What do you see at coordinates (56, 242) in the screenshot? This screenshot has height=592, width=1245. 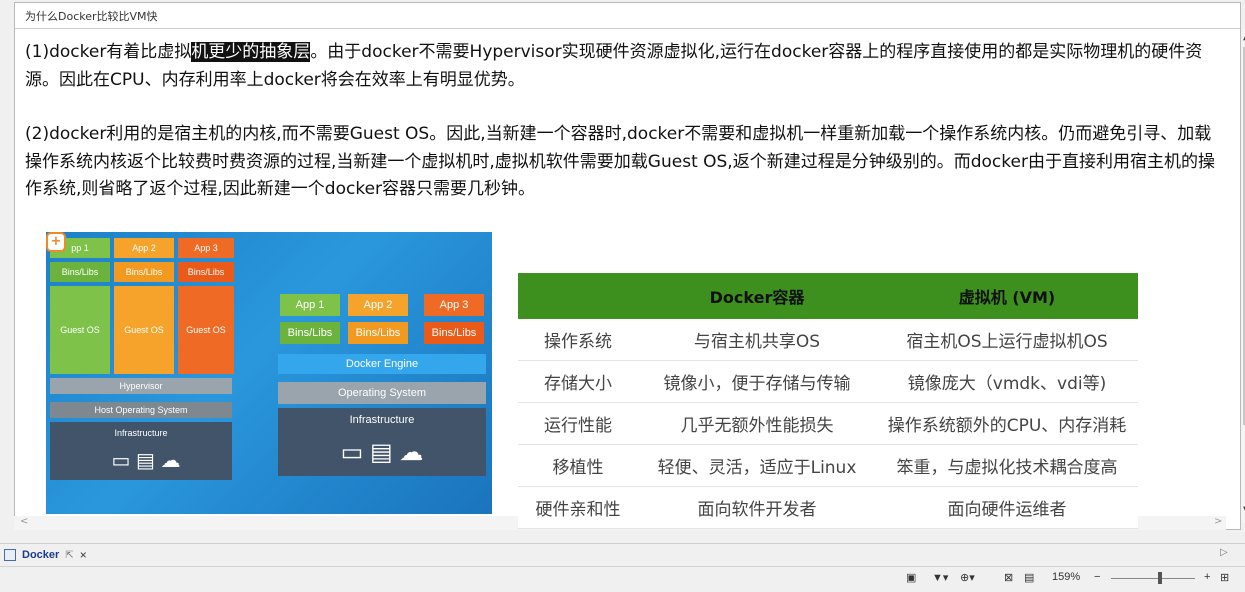 I see `add-badge-icon: +` at bounding box center [56, 242].